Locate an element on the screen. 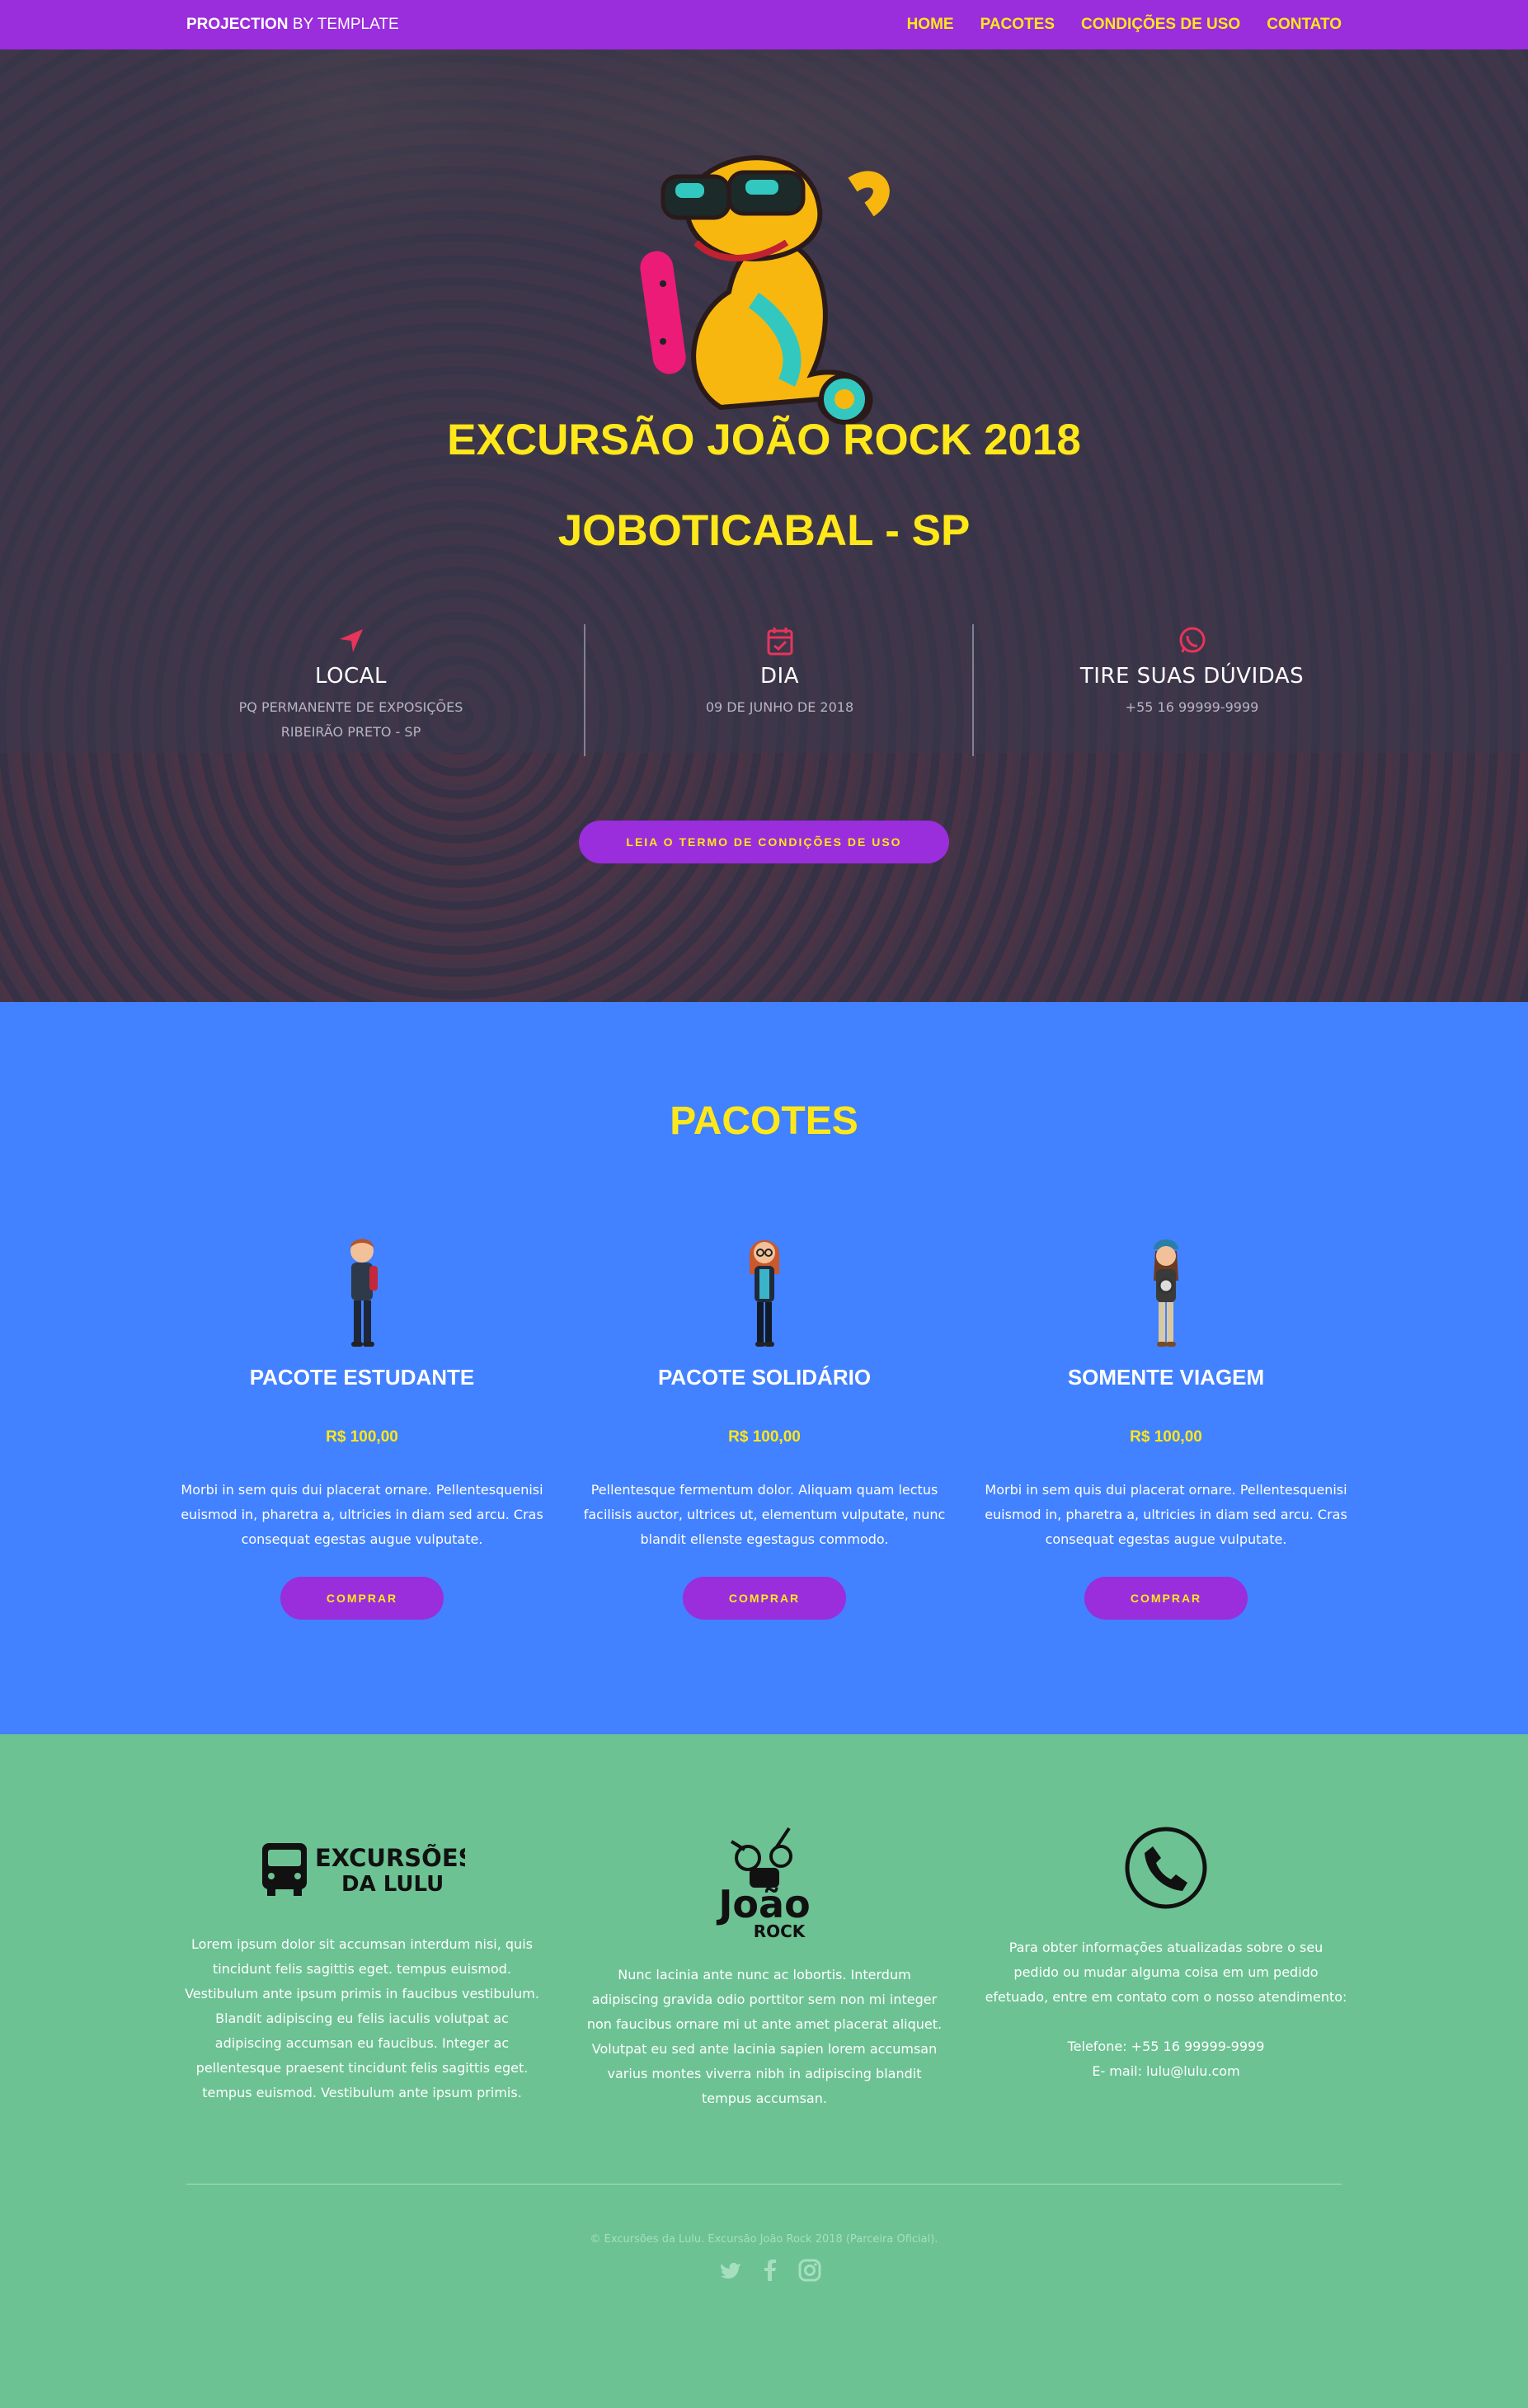 This screenshot has height=2408, width=1528. logo-rock-text: ROCK is located at coordinates (780, 1931).